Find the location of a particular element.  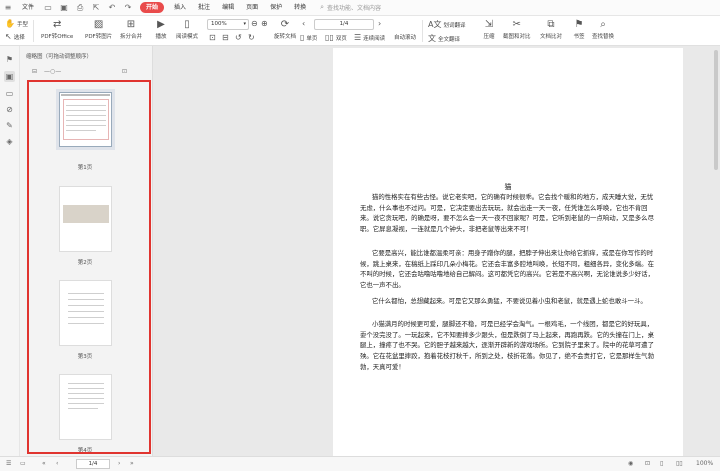

bookmark-panel-icon: ⚑ is located at coordinates (9, 59).